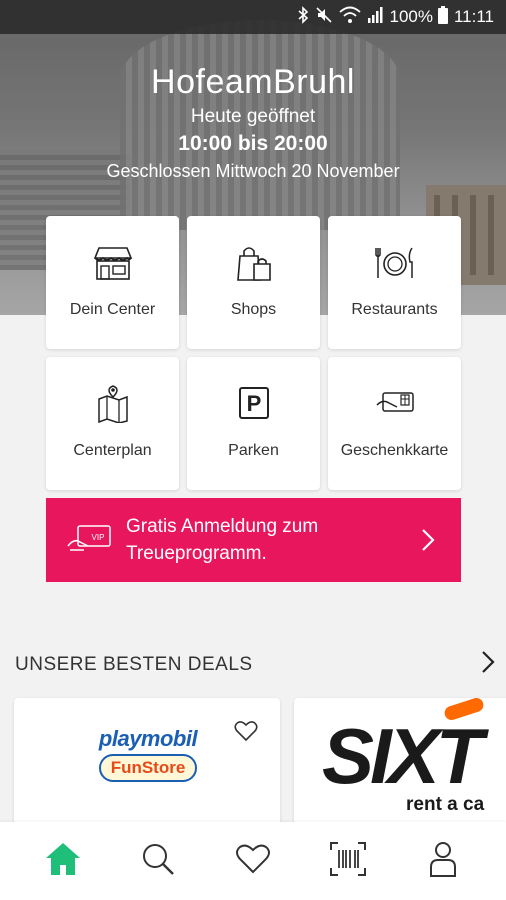  What do you see at coordinates (473, 16) in the screenshot?
I see `clock: 11:11` at bounding box center [473, 16].